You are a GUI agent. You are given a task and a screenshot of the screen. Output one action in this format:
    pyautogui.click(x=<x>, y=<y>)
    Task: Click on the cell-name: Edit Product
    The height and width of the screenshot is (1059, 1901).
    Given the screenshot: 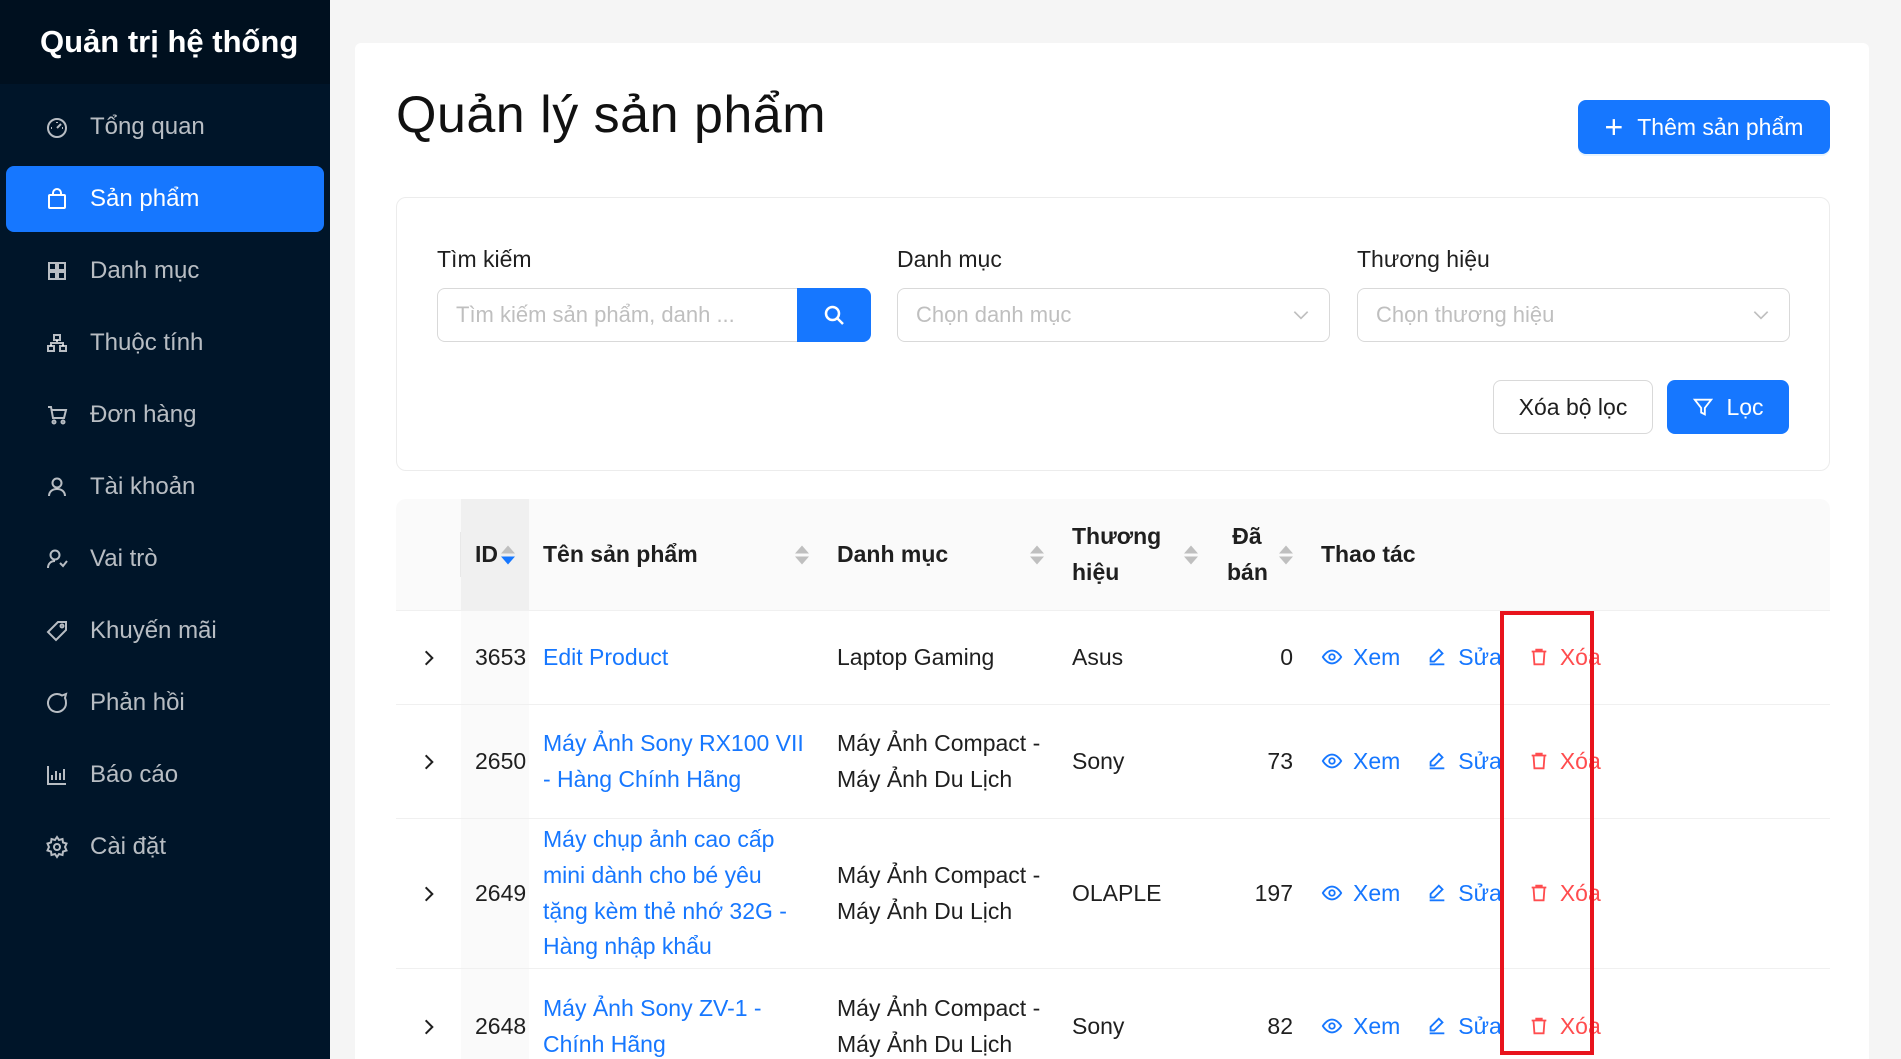 What is the action you would take?
    pyautogui.click(x=676, y=657)
    